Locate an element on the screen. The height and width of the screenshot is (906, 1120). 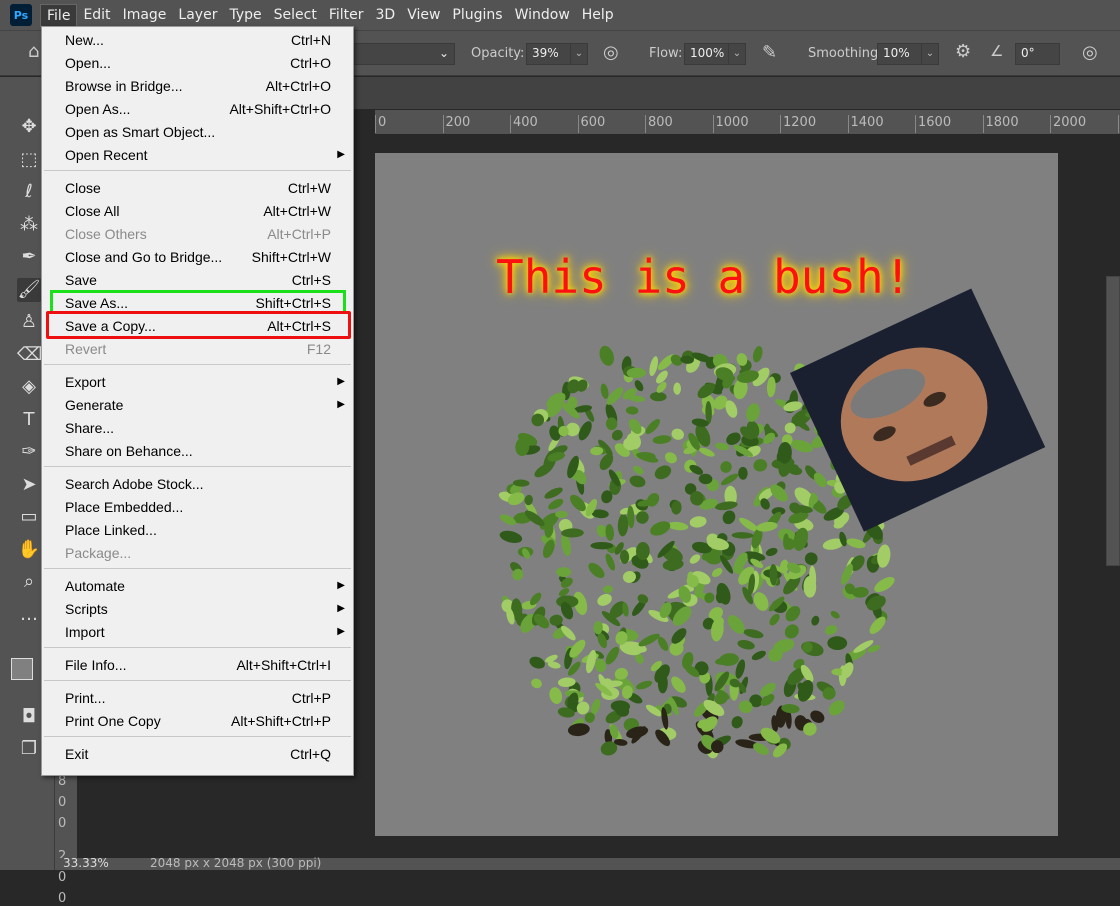
home-icon: ⌂ is located at coordinates (33, 51).